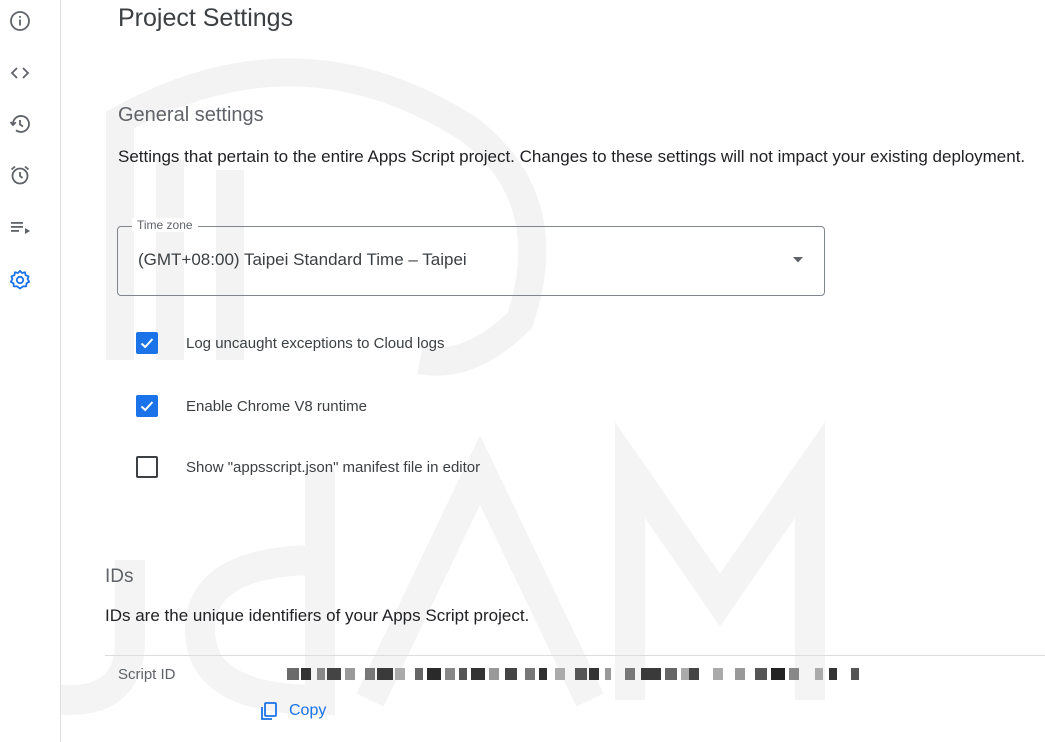 Image resolution: width=1045 pixels, height=742 pixels. I want to click on log-exceptions-checkbox, so click(147, 343).